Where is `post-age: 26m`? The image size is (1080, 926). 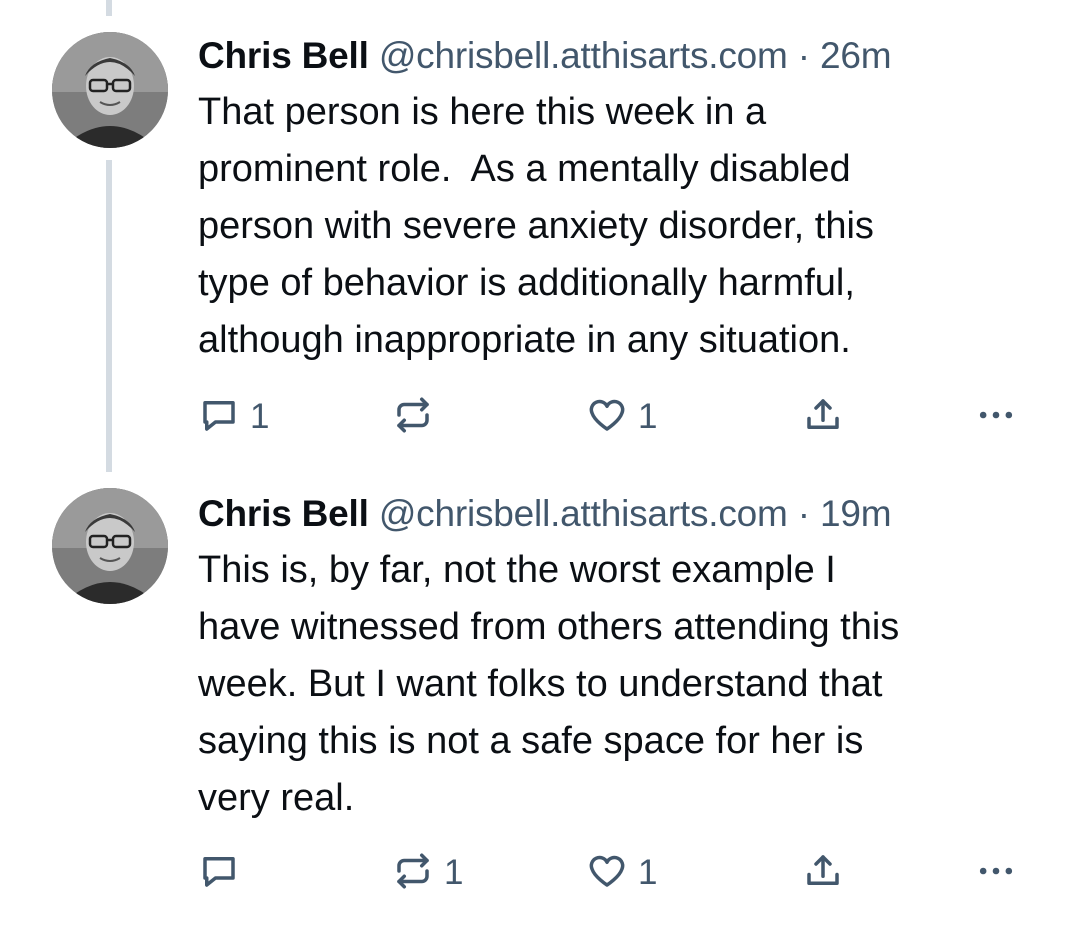
post-age: 26m is located at coordinates (856, 55).